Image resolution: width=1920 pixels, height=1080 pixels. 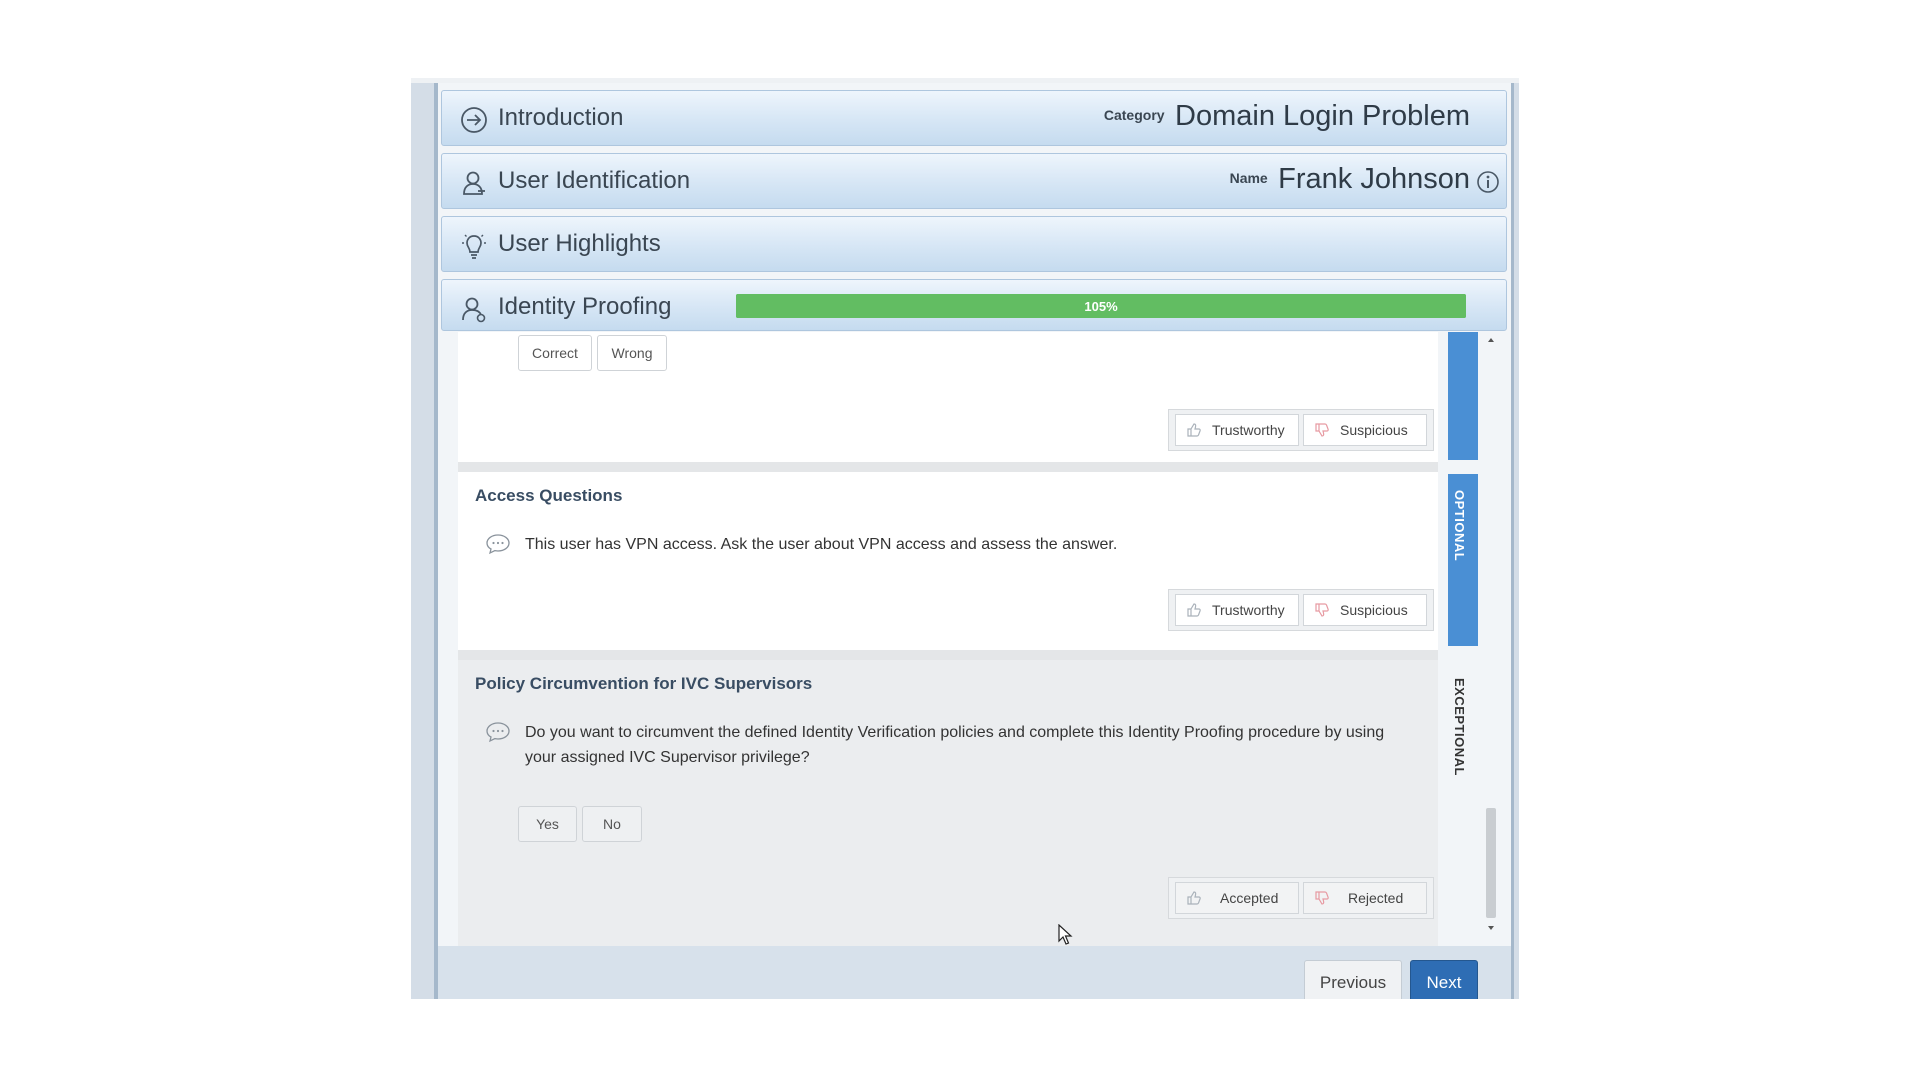 I want to click on category-field: Category Domain Login Problem, so click(x=1287, y=116).